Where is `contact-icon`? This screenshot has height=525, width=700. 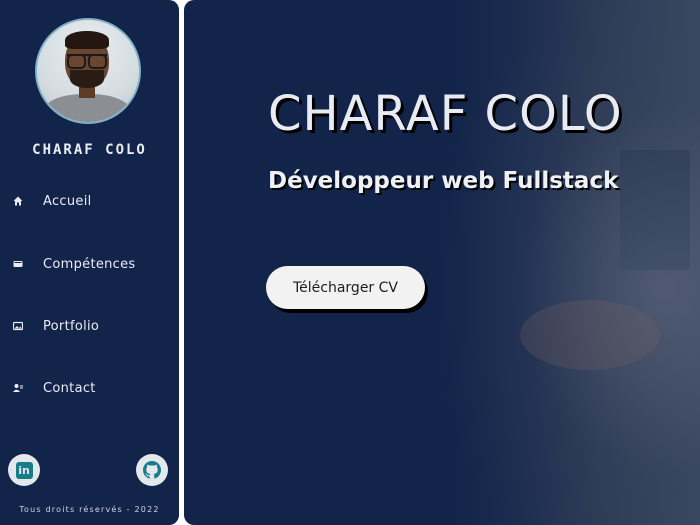
contact-icon is located at coordinates (18, 388).